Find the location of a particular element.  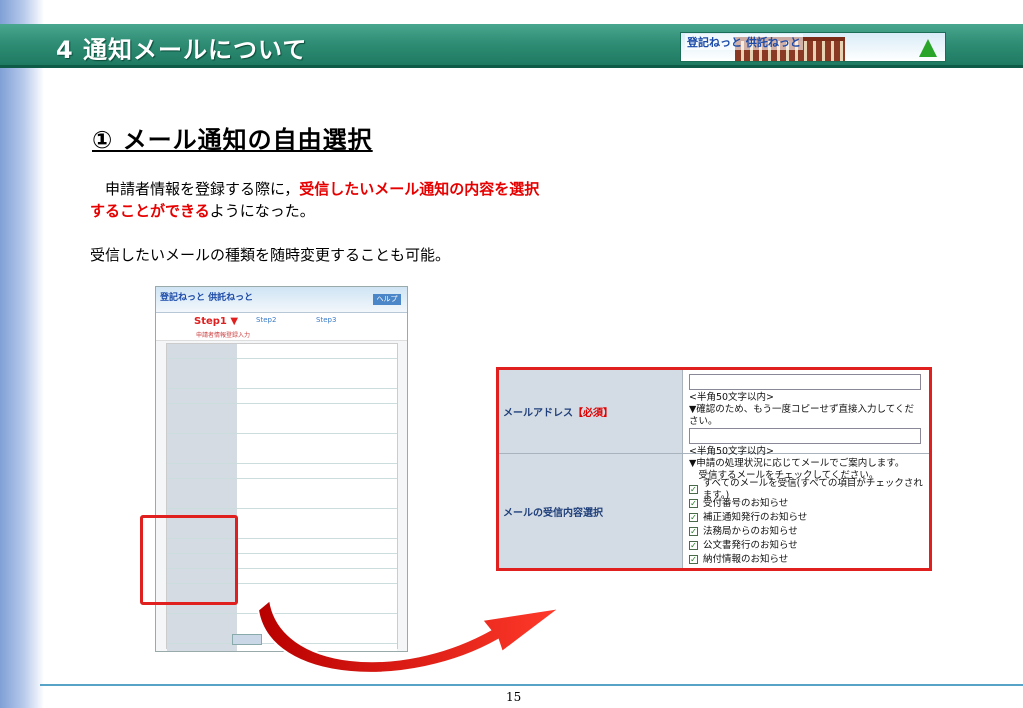

option-label: 納付情報のお知らせ is located at coordinates (746, 559).